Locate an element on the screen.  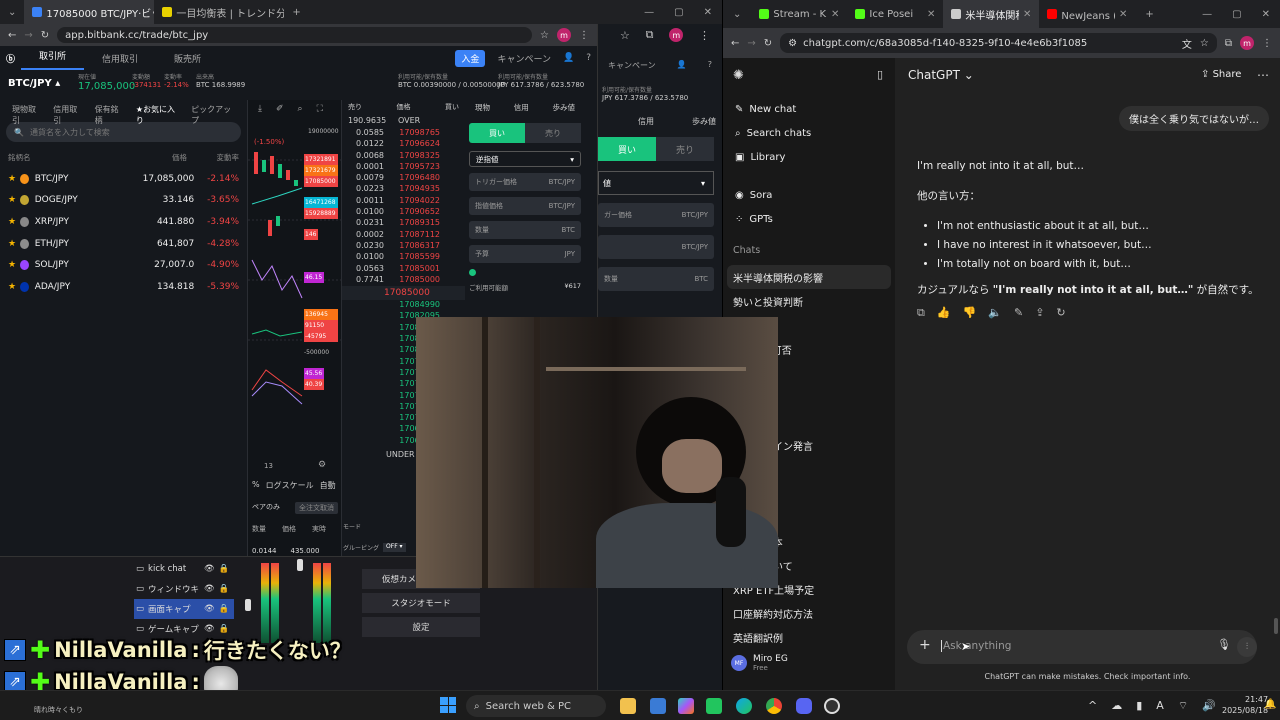
obs-source-item: ▭ ウィンドウキ 👁 🔒 is located at coordinates (184, 589).